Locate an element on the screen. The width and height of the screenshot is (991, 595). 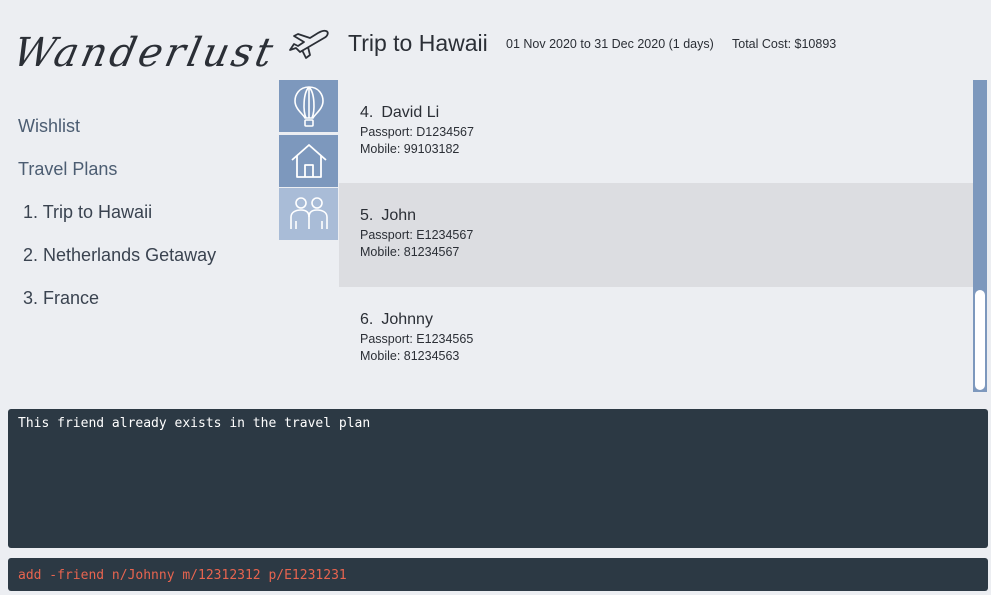
friend-index: 4. is located at coordinates (367, 112).